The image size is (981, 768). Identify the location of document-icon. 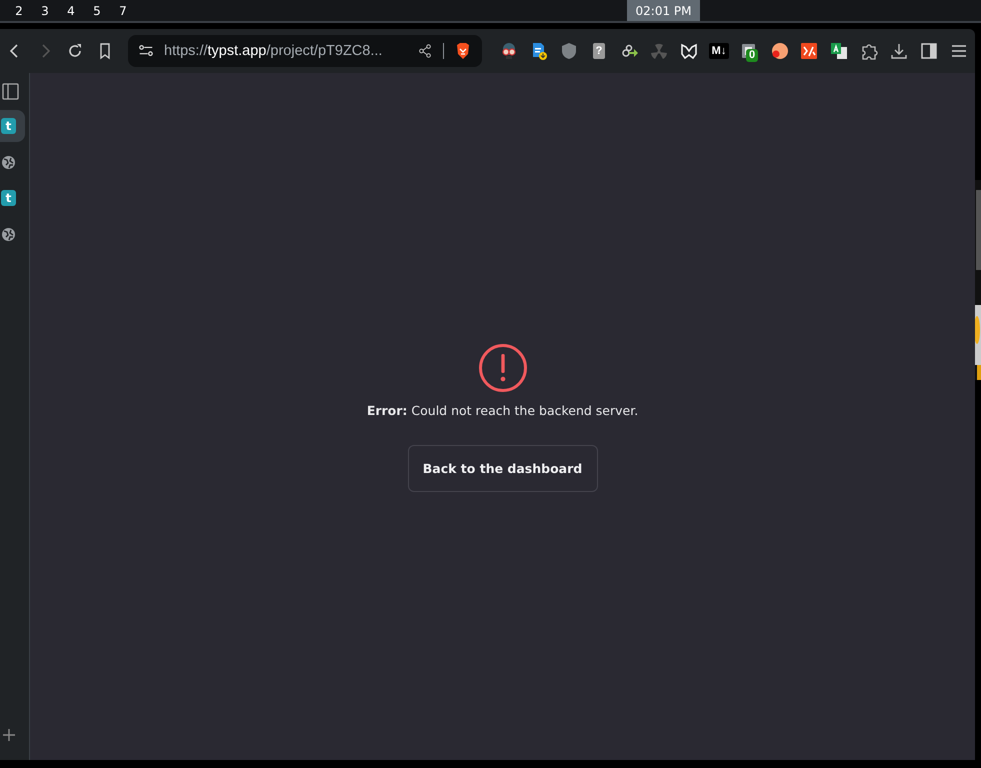
(539, 51).